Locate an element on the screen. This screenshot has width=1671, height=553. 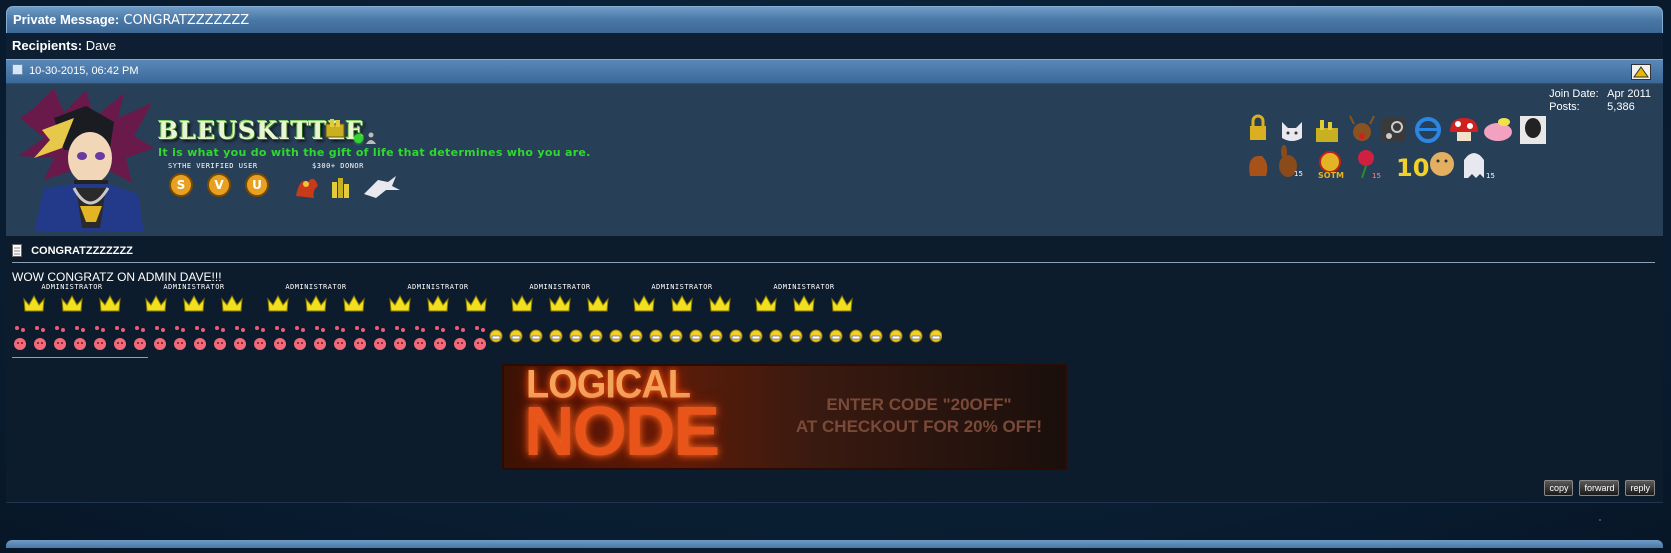
posts-label: Posts: is located at coordinates (1564, 107).